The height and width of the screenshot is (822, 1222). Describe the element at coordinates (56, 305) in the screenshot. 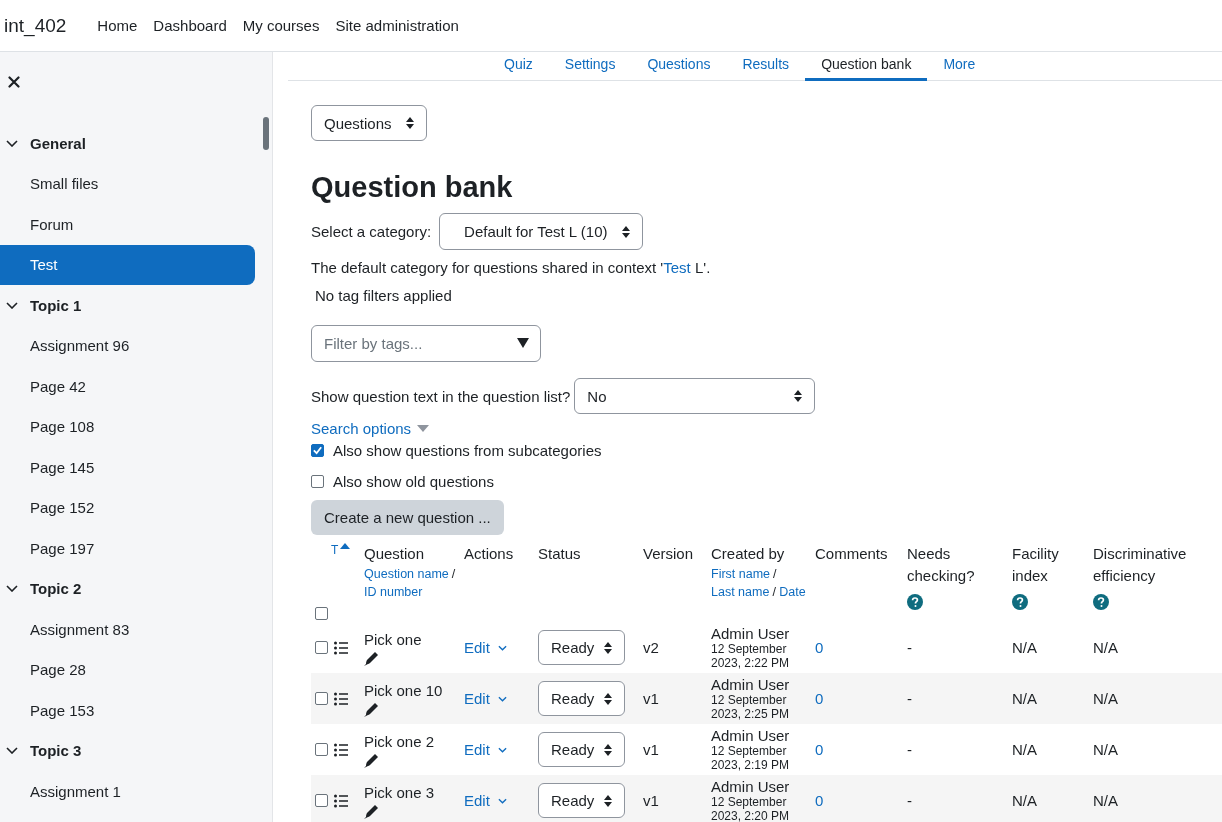

I see `section-title: Topic 1` at that location.